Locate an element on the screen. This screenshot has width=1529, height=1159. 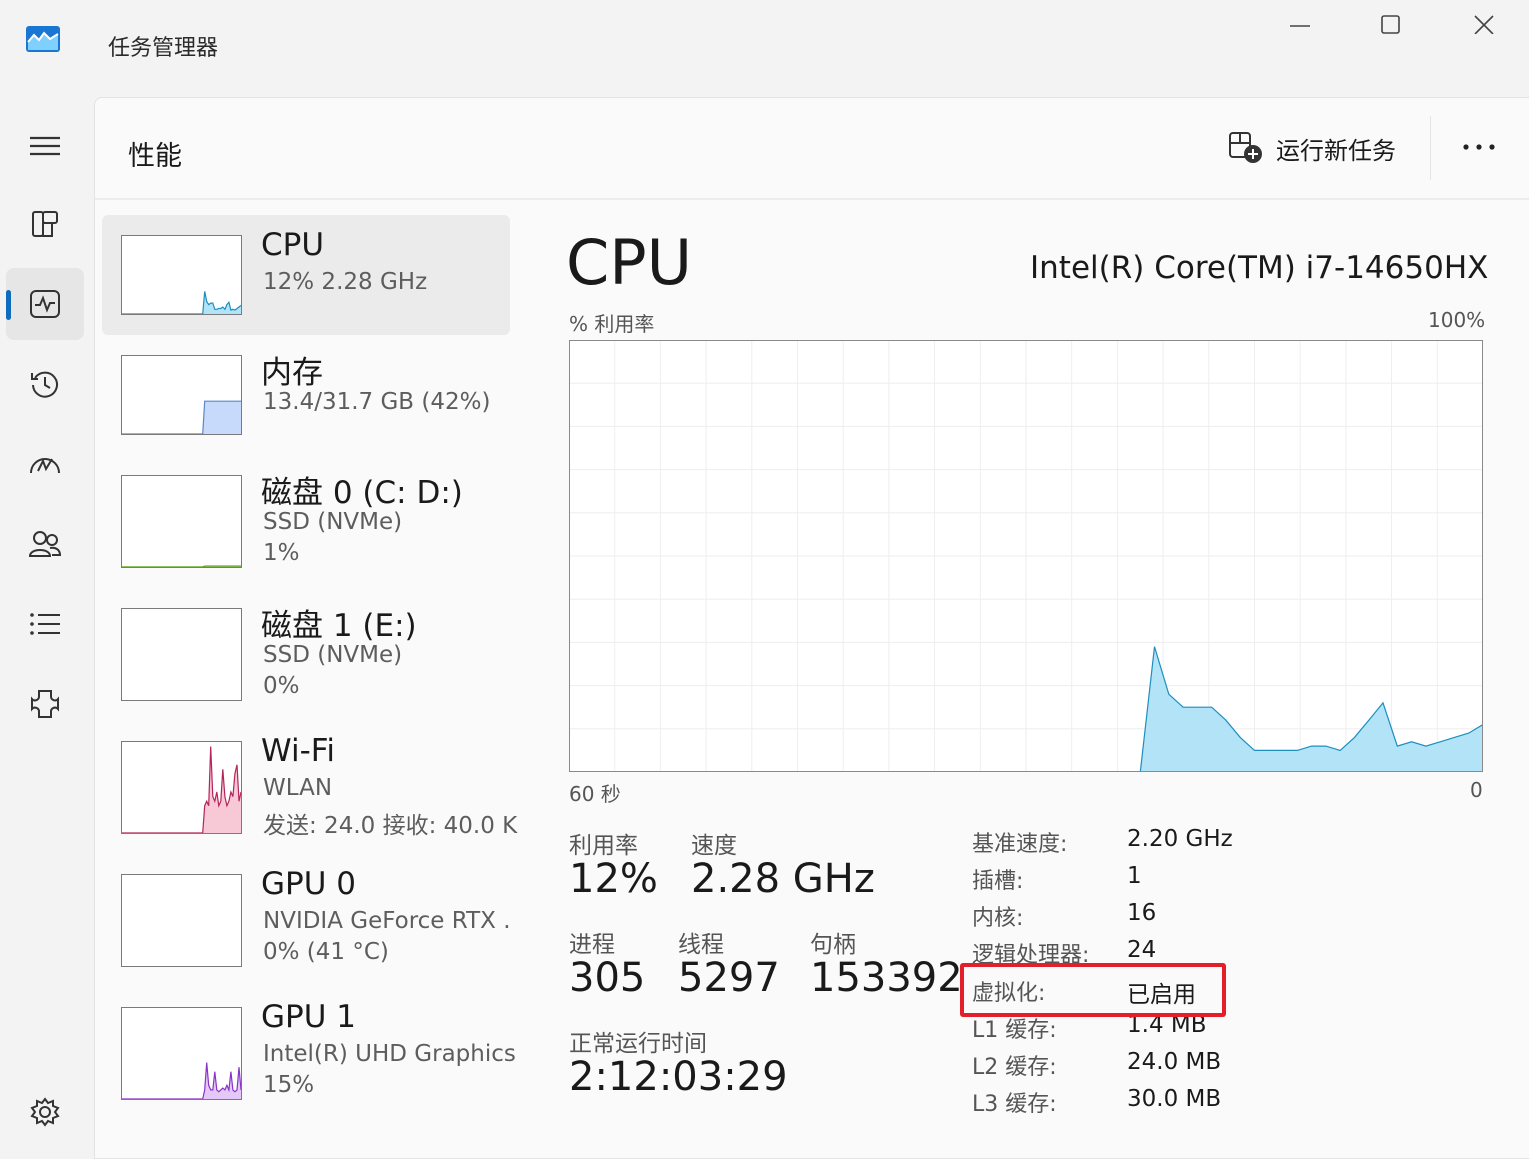
resource-name: 磁盘 0 (C: D:) is located at coordinates (362, 493).